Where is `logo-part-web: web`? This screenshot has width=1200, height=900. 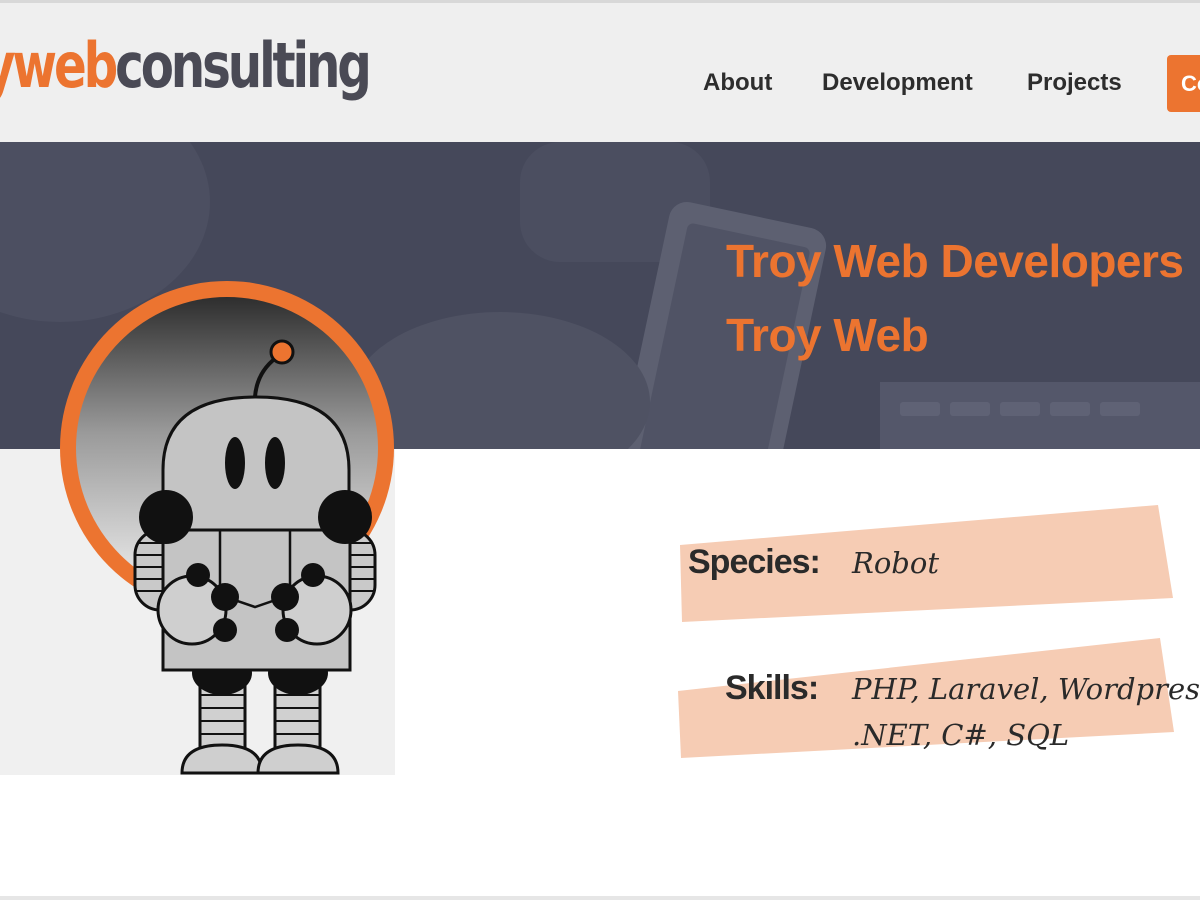
logo-part-web: web is located at coordinates (65, 65).